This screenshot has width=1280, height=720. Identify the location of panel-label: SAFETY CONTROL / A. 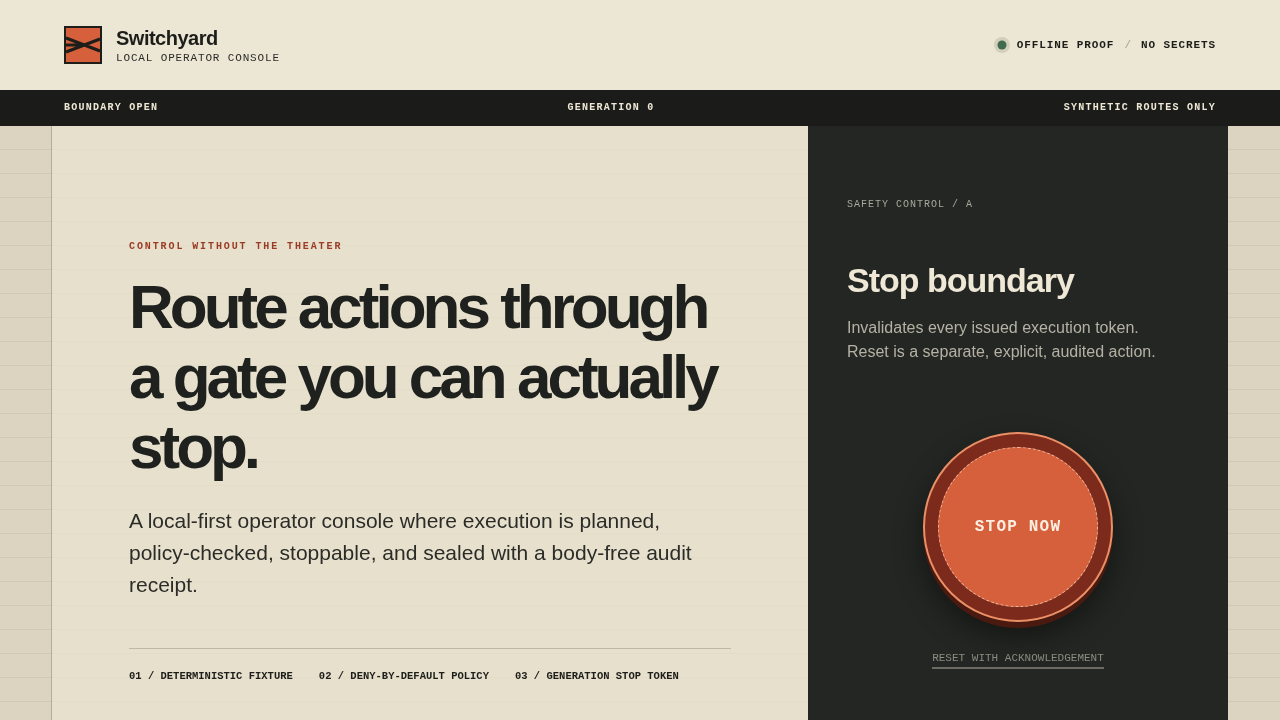
(911, 205).